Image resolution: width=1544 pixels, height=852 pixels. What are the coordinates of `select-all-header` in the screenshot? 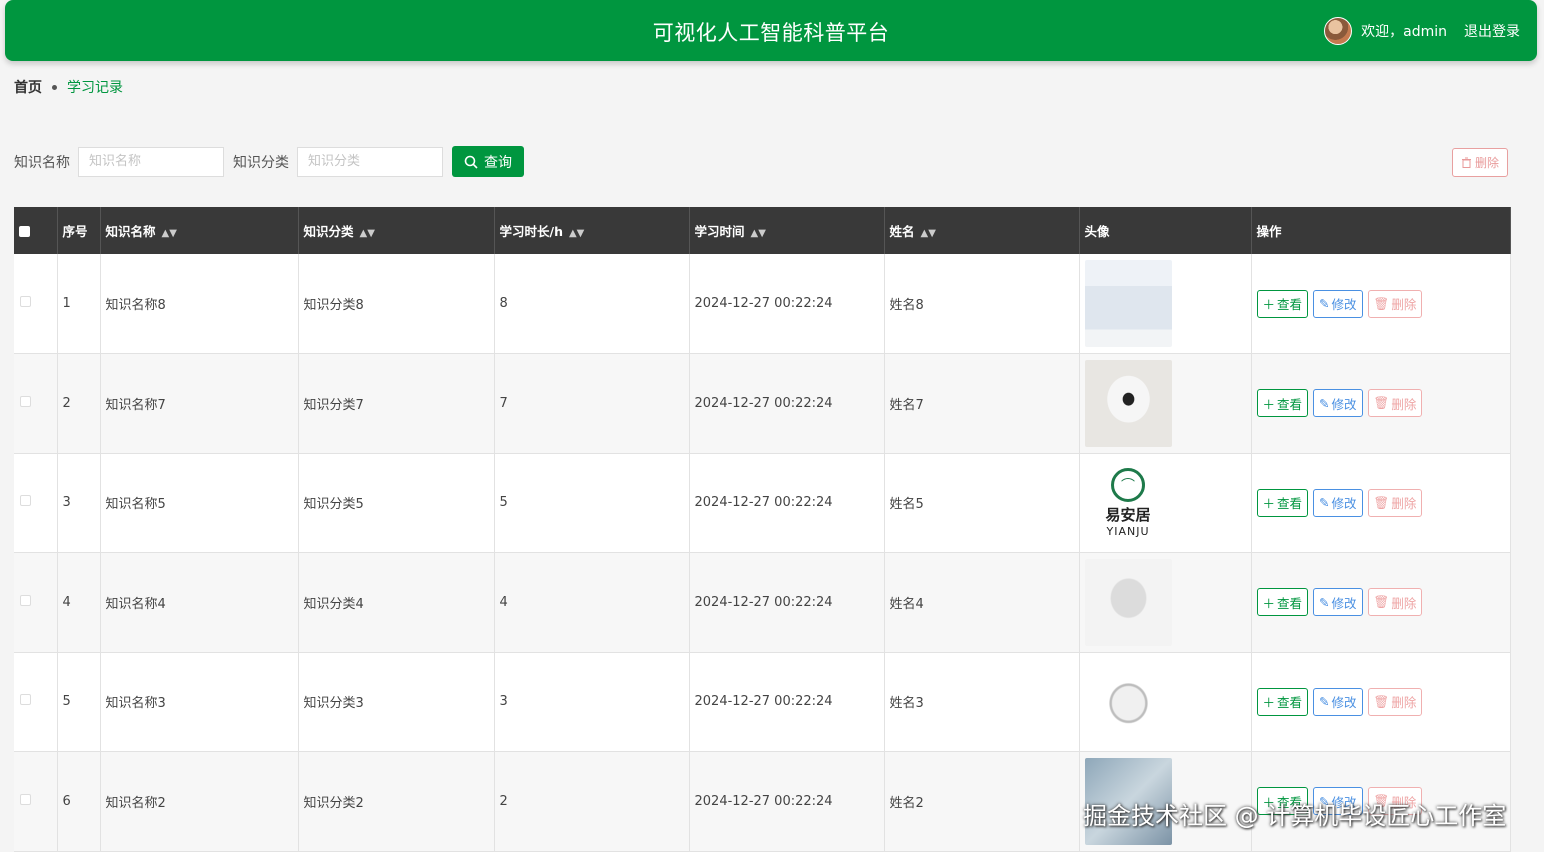 It's located at (36, 230).